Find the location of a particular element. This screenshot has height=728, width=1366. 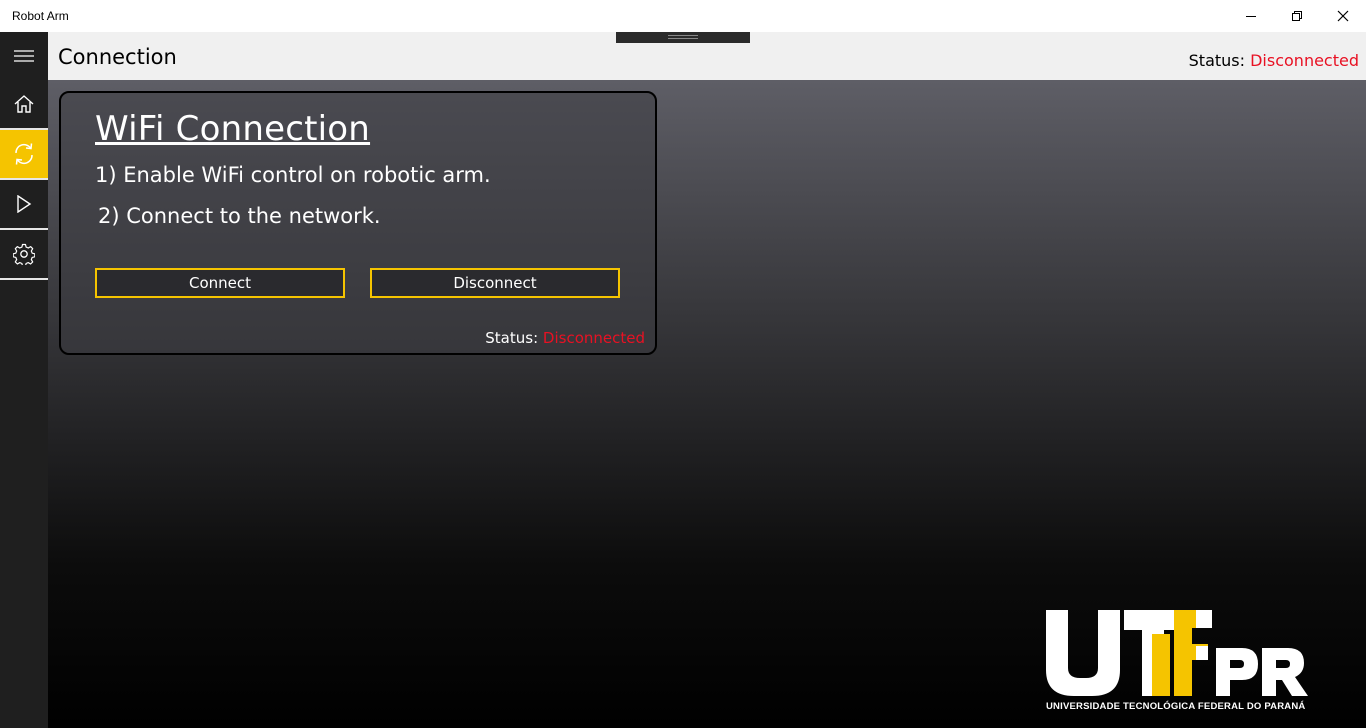

hamburger-icon is located at coordinates (24, 56).